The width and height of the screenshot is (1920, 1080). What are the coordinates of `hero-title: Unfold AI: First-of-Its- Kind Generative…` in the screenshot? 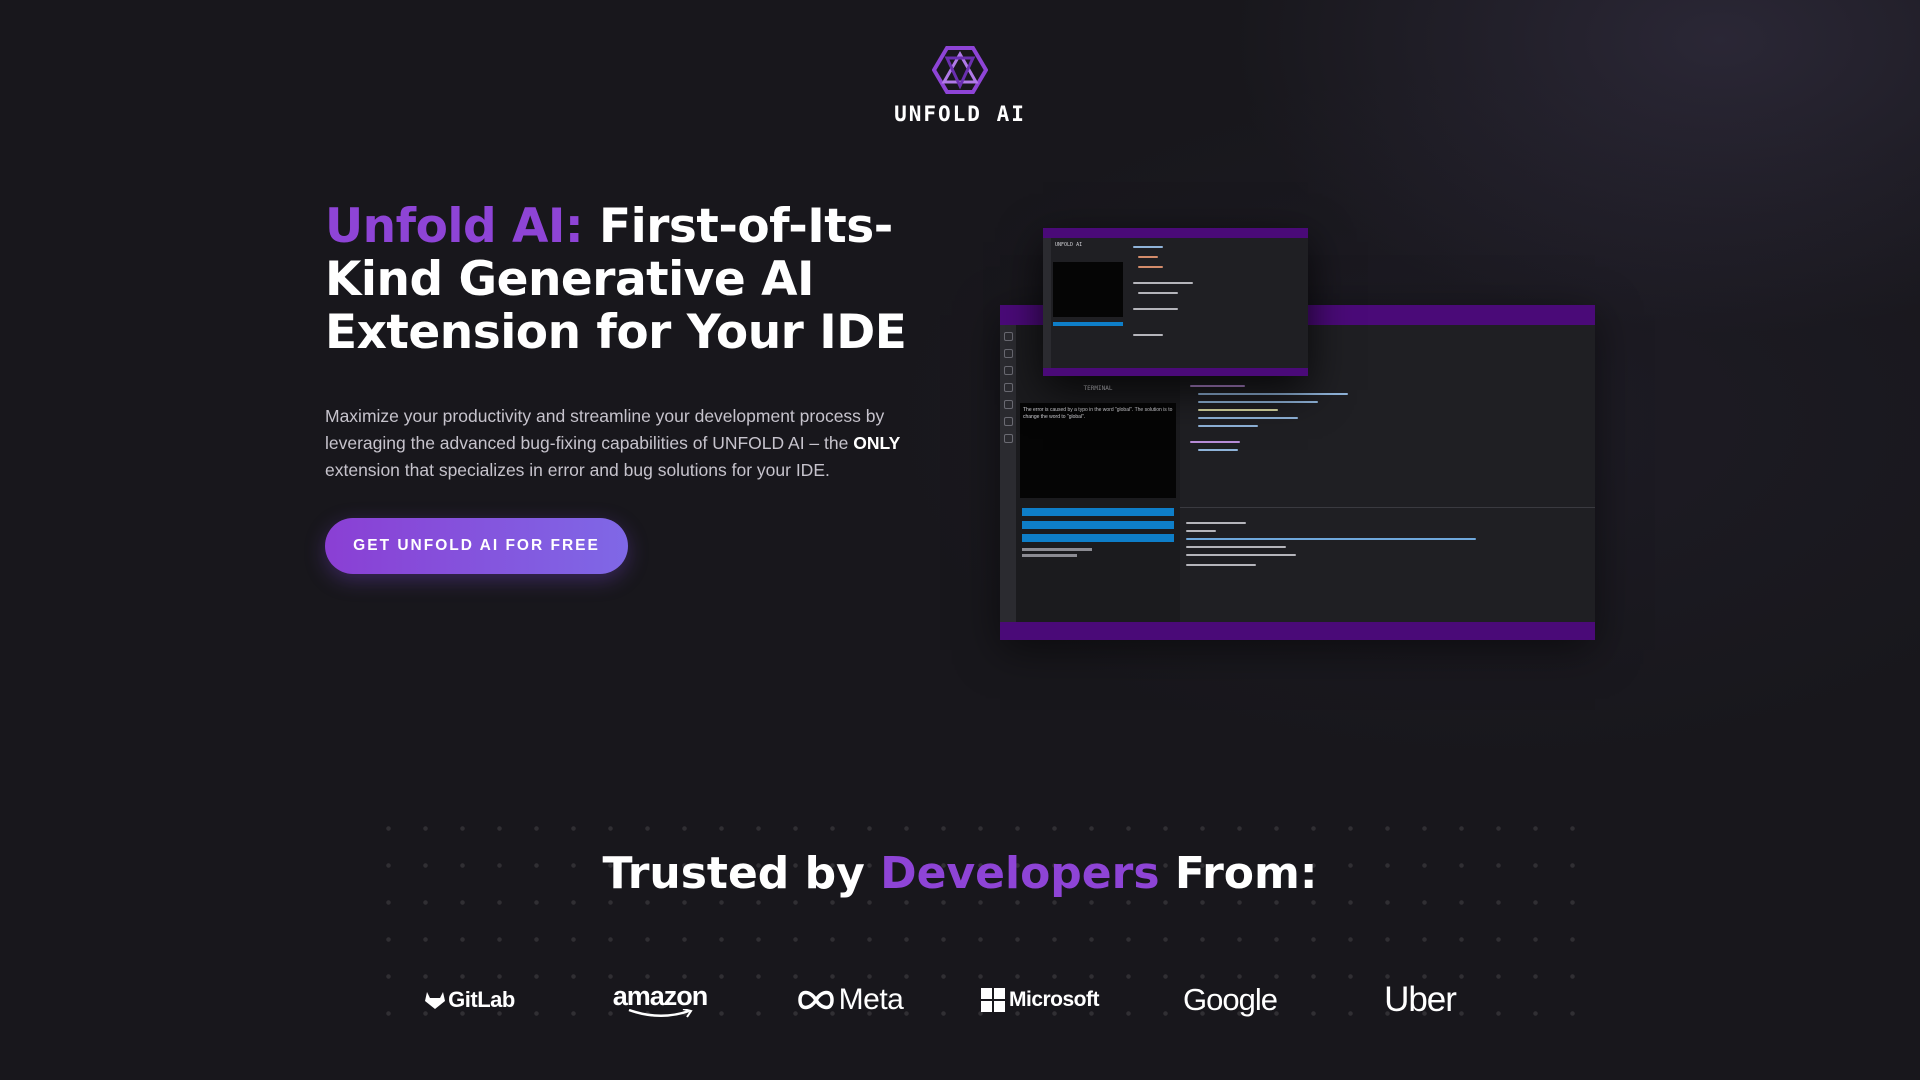 It's located at (625, 279).